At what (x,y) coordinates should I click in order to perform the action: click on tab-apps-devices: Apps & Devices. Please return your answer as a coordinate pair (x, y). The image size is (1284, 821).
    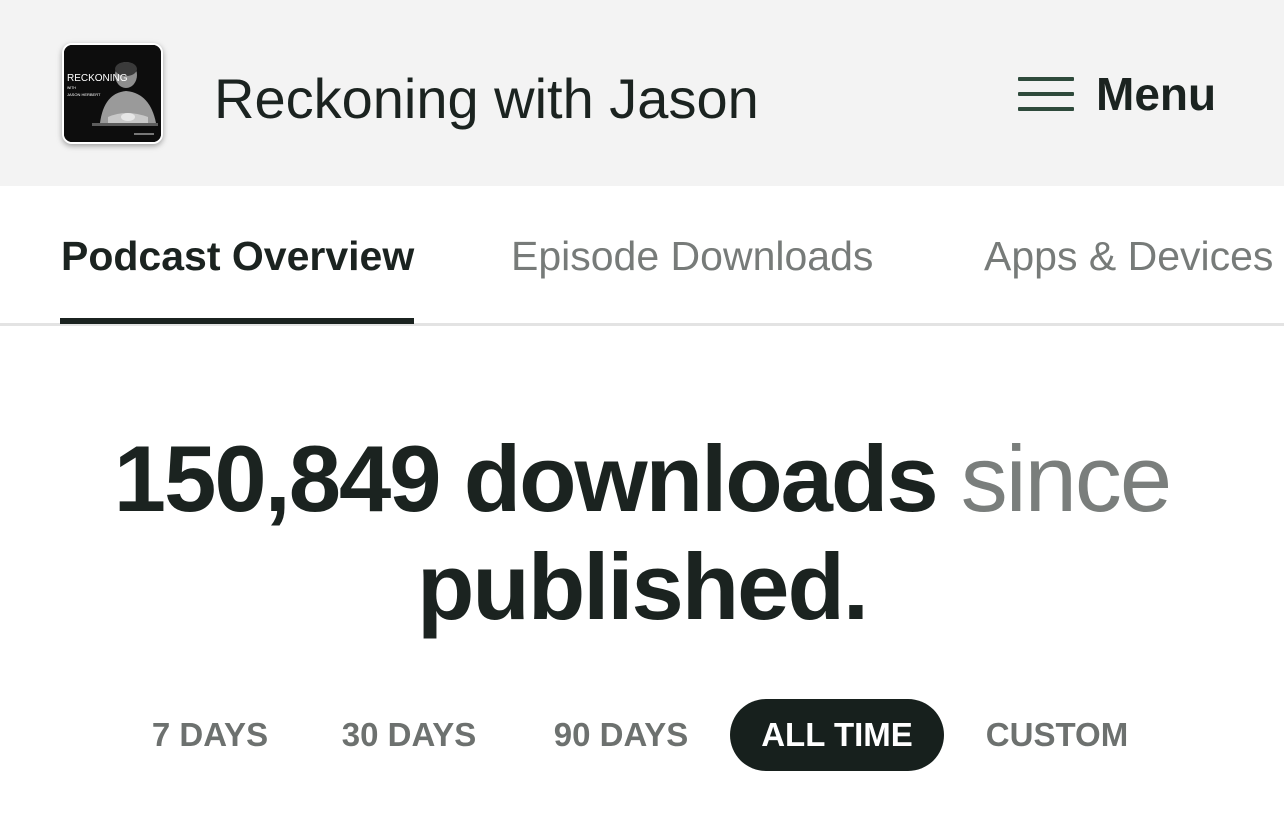
    Looking at the image, I should click on (1128, 256).